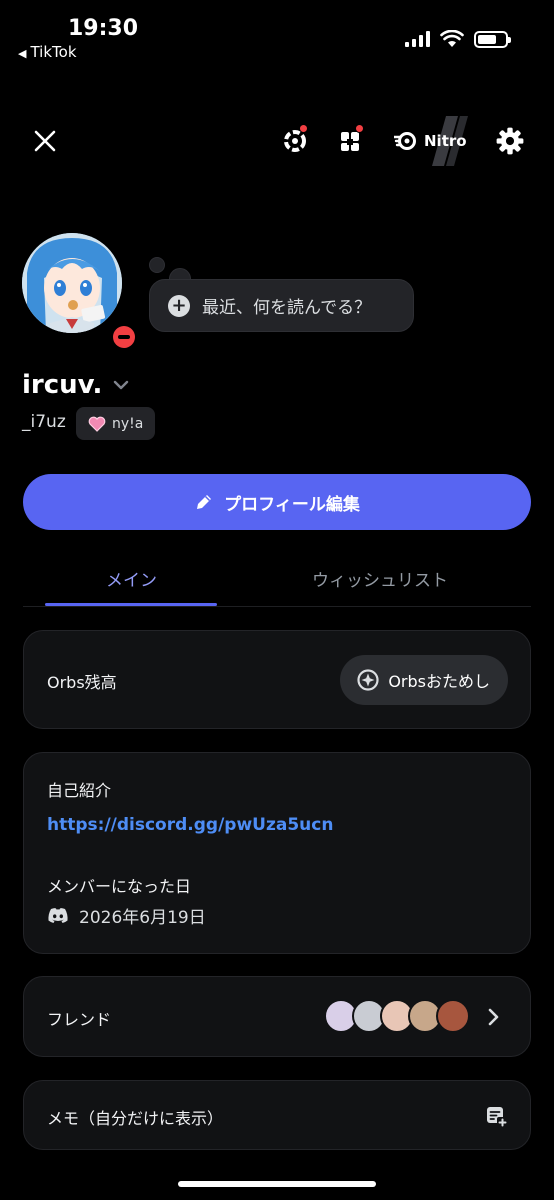 The height and width of the screenshot is (1200, 554). I want to click on orbs-card: Orbs残高 Orbsおためし, so click(277, 679).